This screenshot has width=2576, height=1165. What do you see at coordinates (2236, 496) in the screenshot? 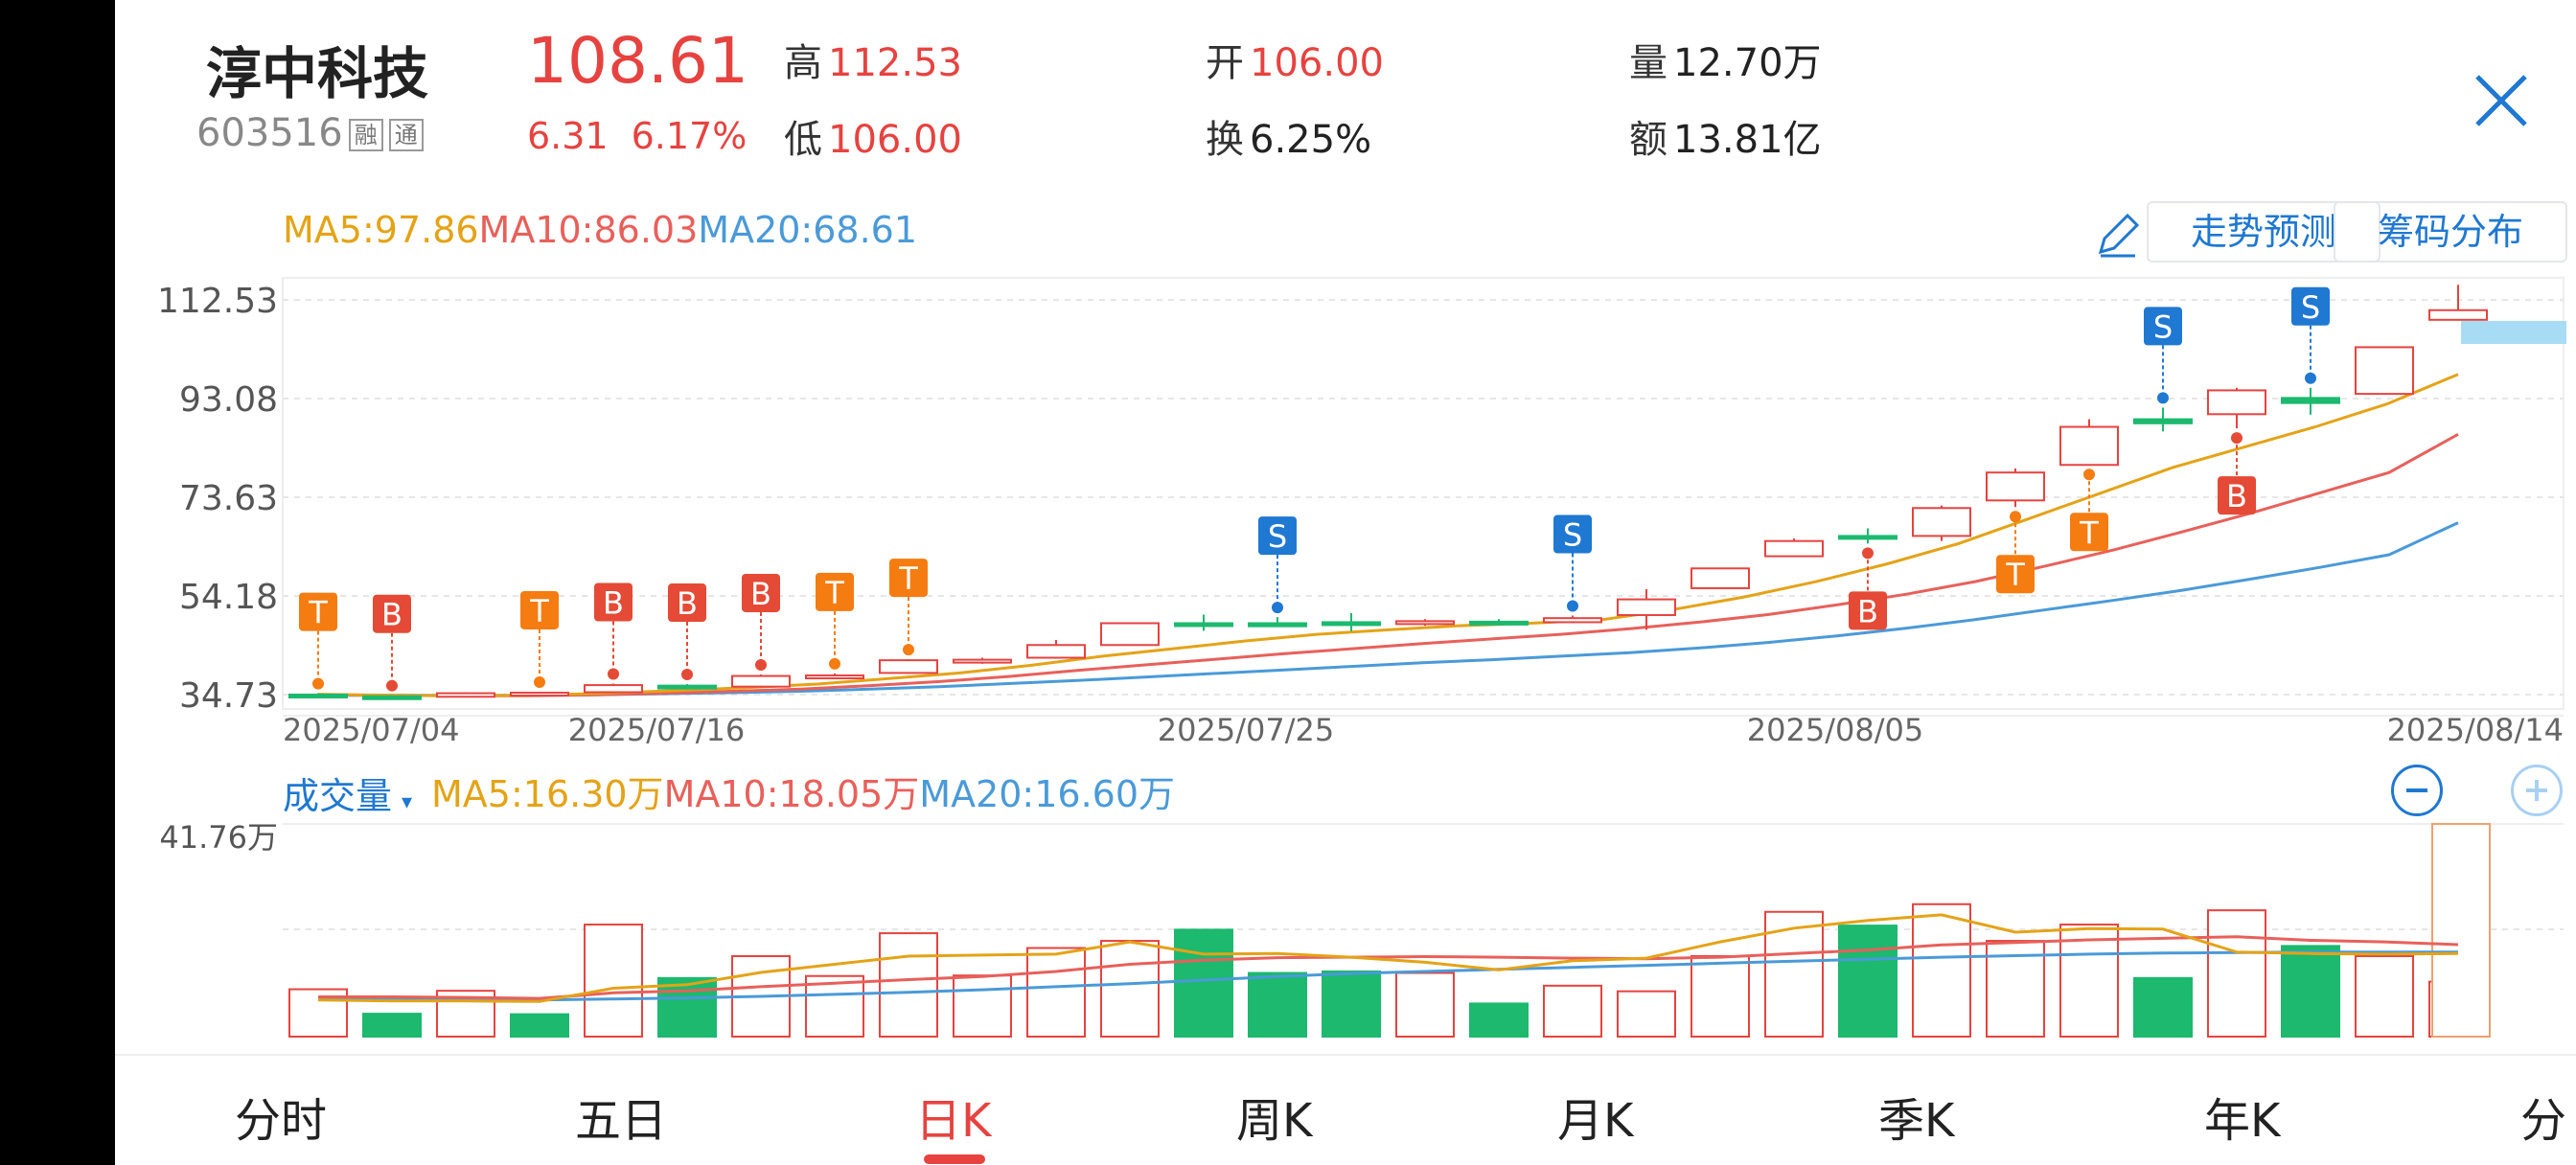
I see `marker-label: B` at bounding box center [2236, 496].